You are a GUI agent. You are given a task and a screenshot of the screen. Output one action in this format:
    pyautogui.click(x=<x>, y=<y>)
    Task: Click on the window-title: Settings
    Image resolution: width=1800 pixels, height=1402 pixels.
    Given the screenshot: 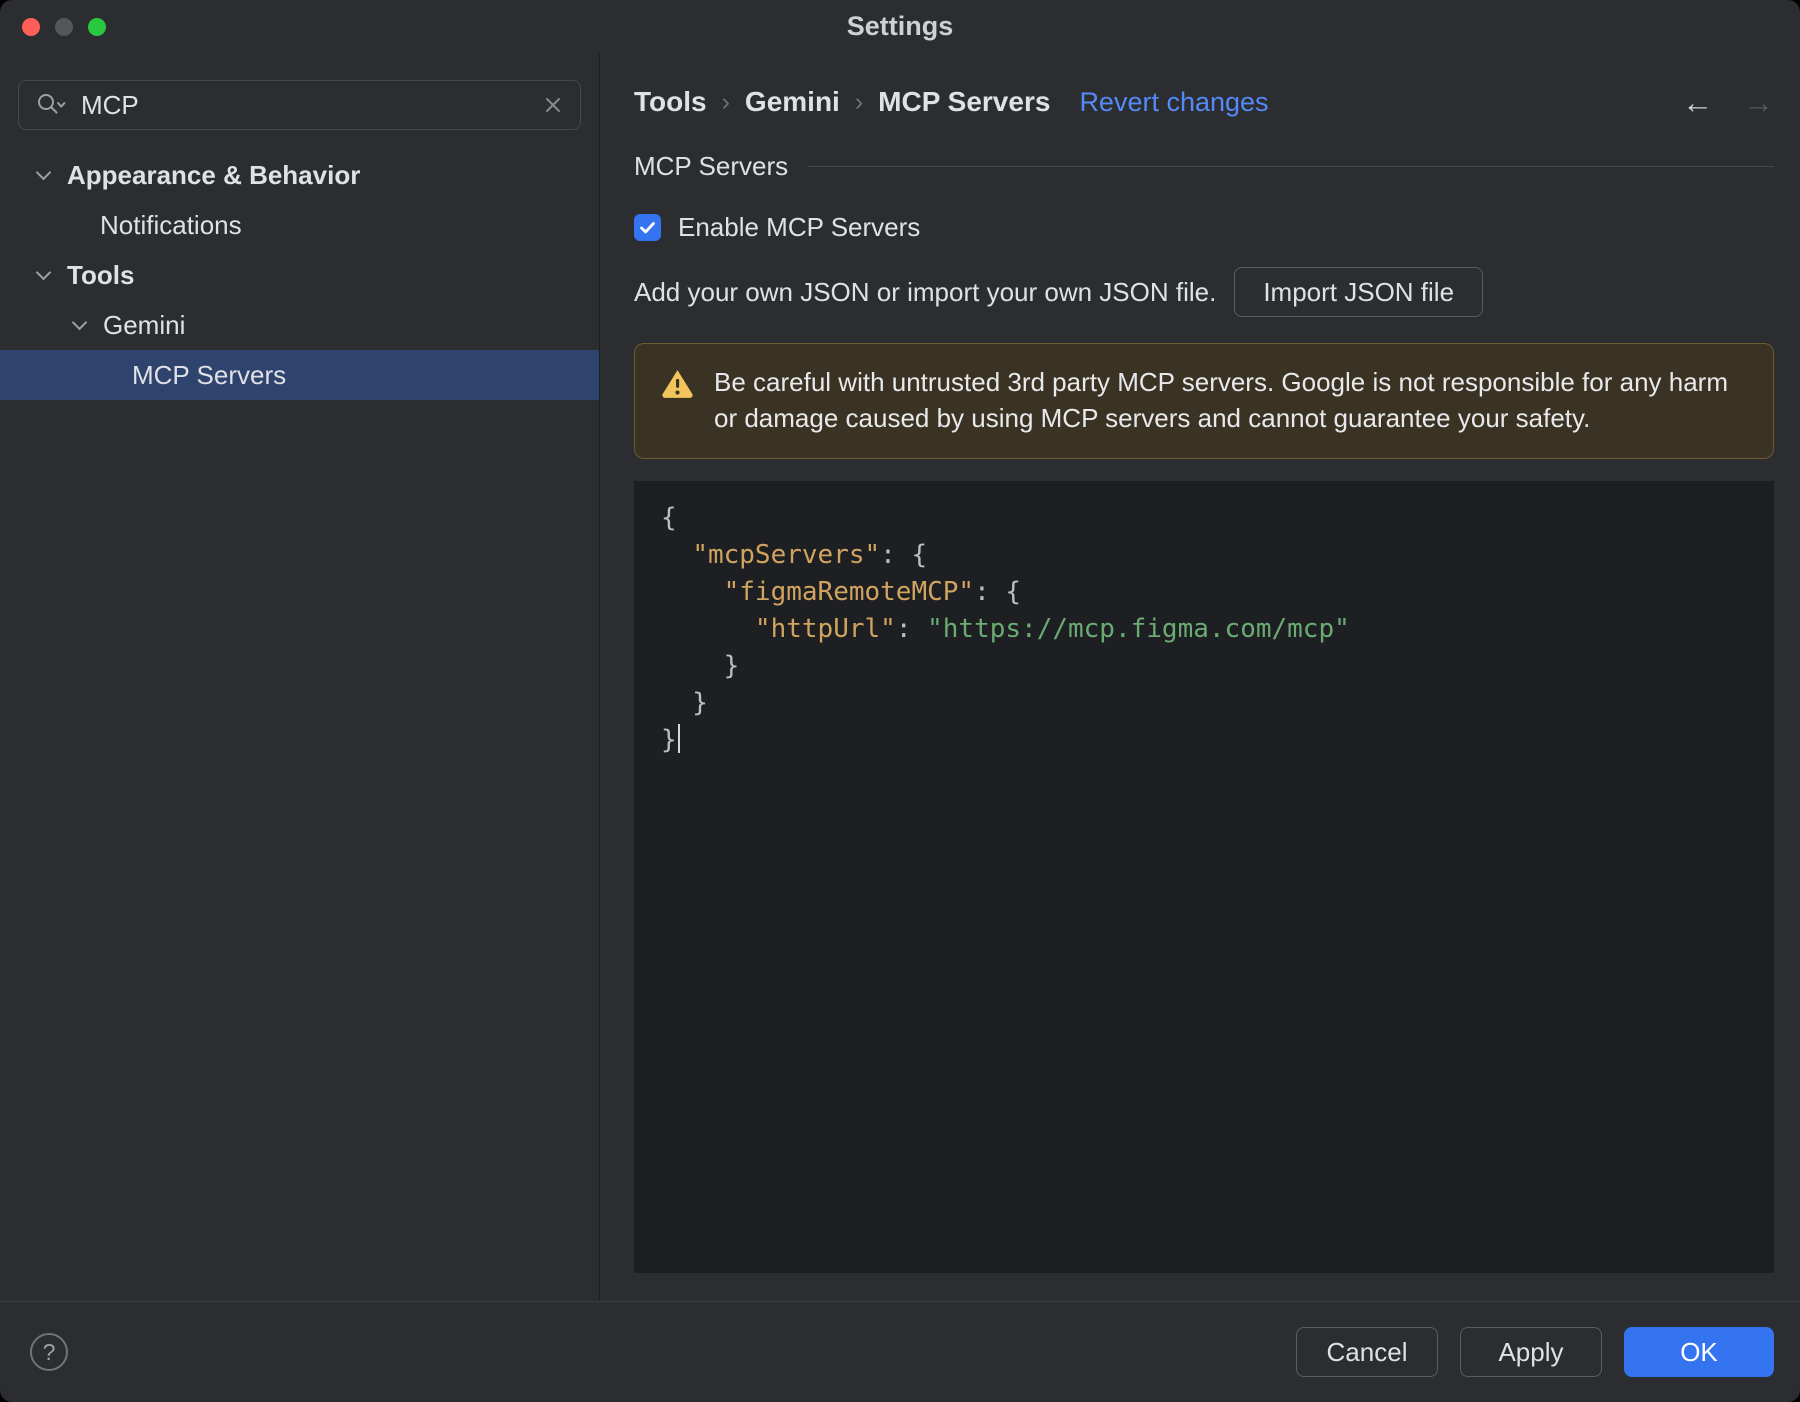 What is the action you would take?
    pyautogui.click(x=900, y=26)
    